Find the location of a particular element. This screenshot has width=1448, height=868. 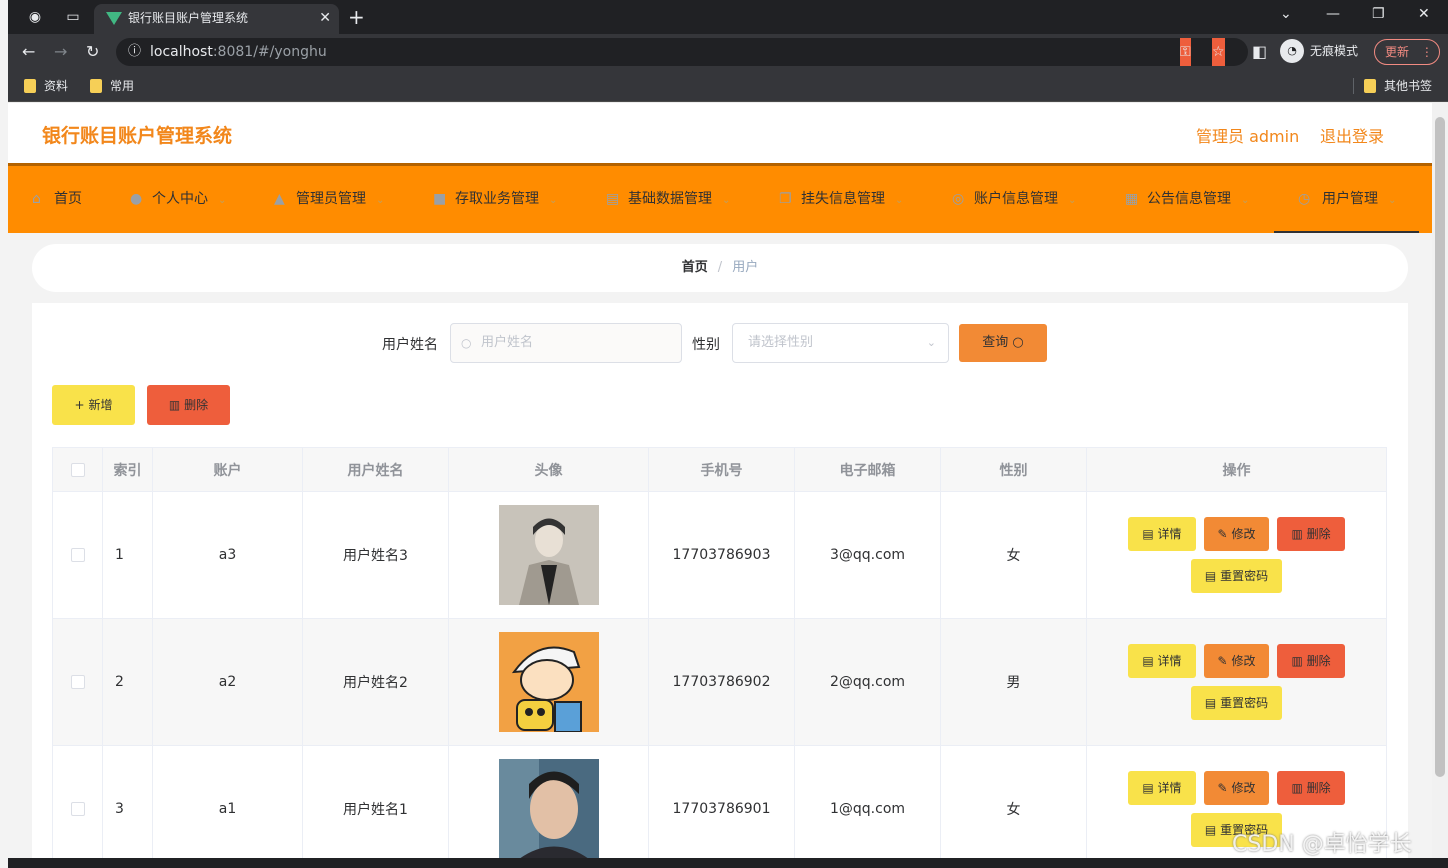

url-field: ⓘ localhost:8081/#/yonghu ⚿ ☆ is located at coordinates (682, 52).